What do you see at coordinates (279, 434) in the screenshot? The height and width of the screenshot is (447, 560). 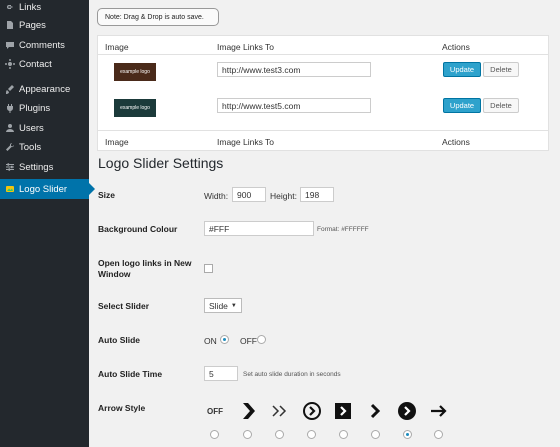 I see `arrow-style-radio-double-chevron` at bounding box center [279, 434].